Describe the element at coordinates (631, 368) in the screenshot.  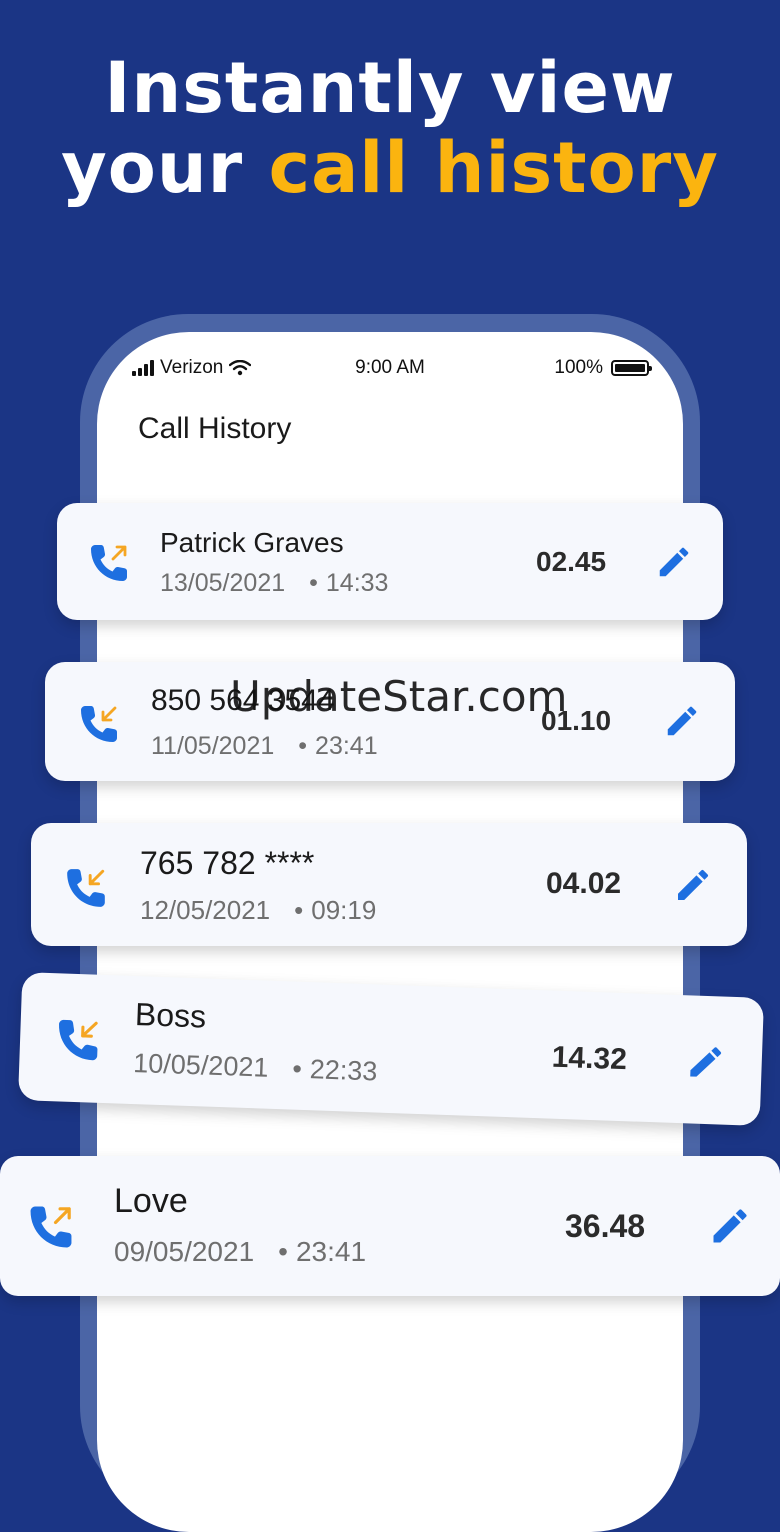
I see `battery-icon` at that location.